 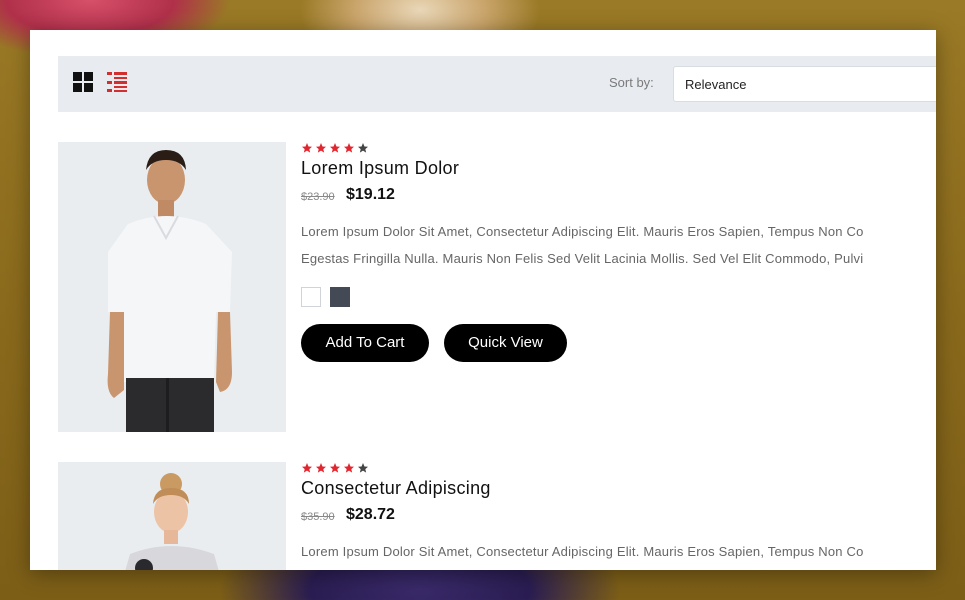 I want to click on color-swatch-dark-slate, so click(x=340, y=297).